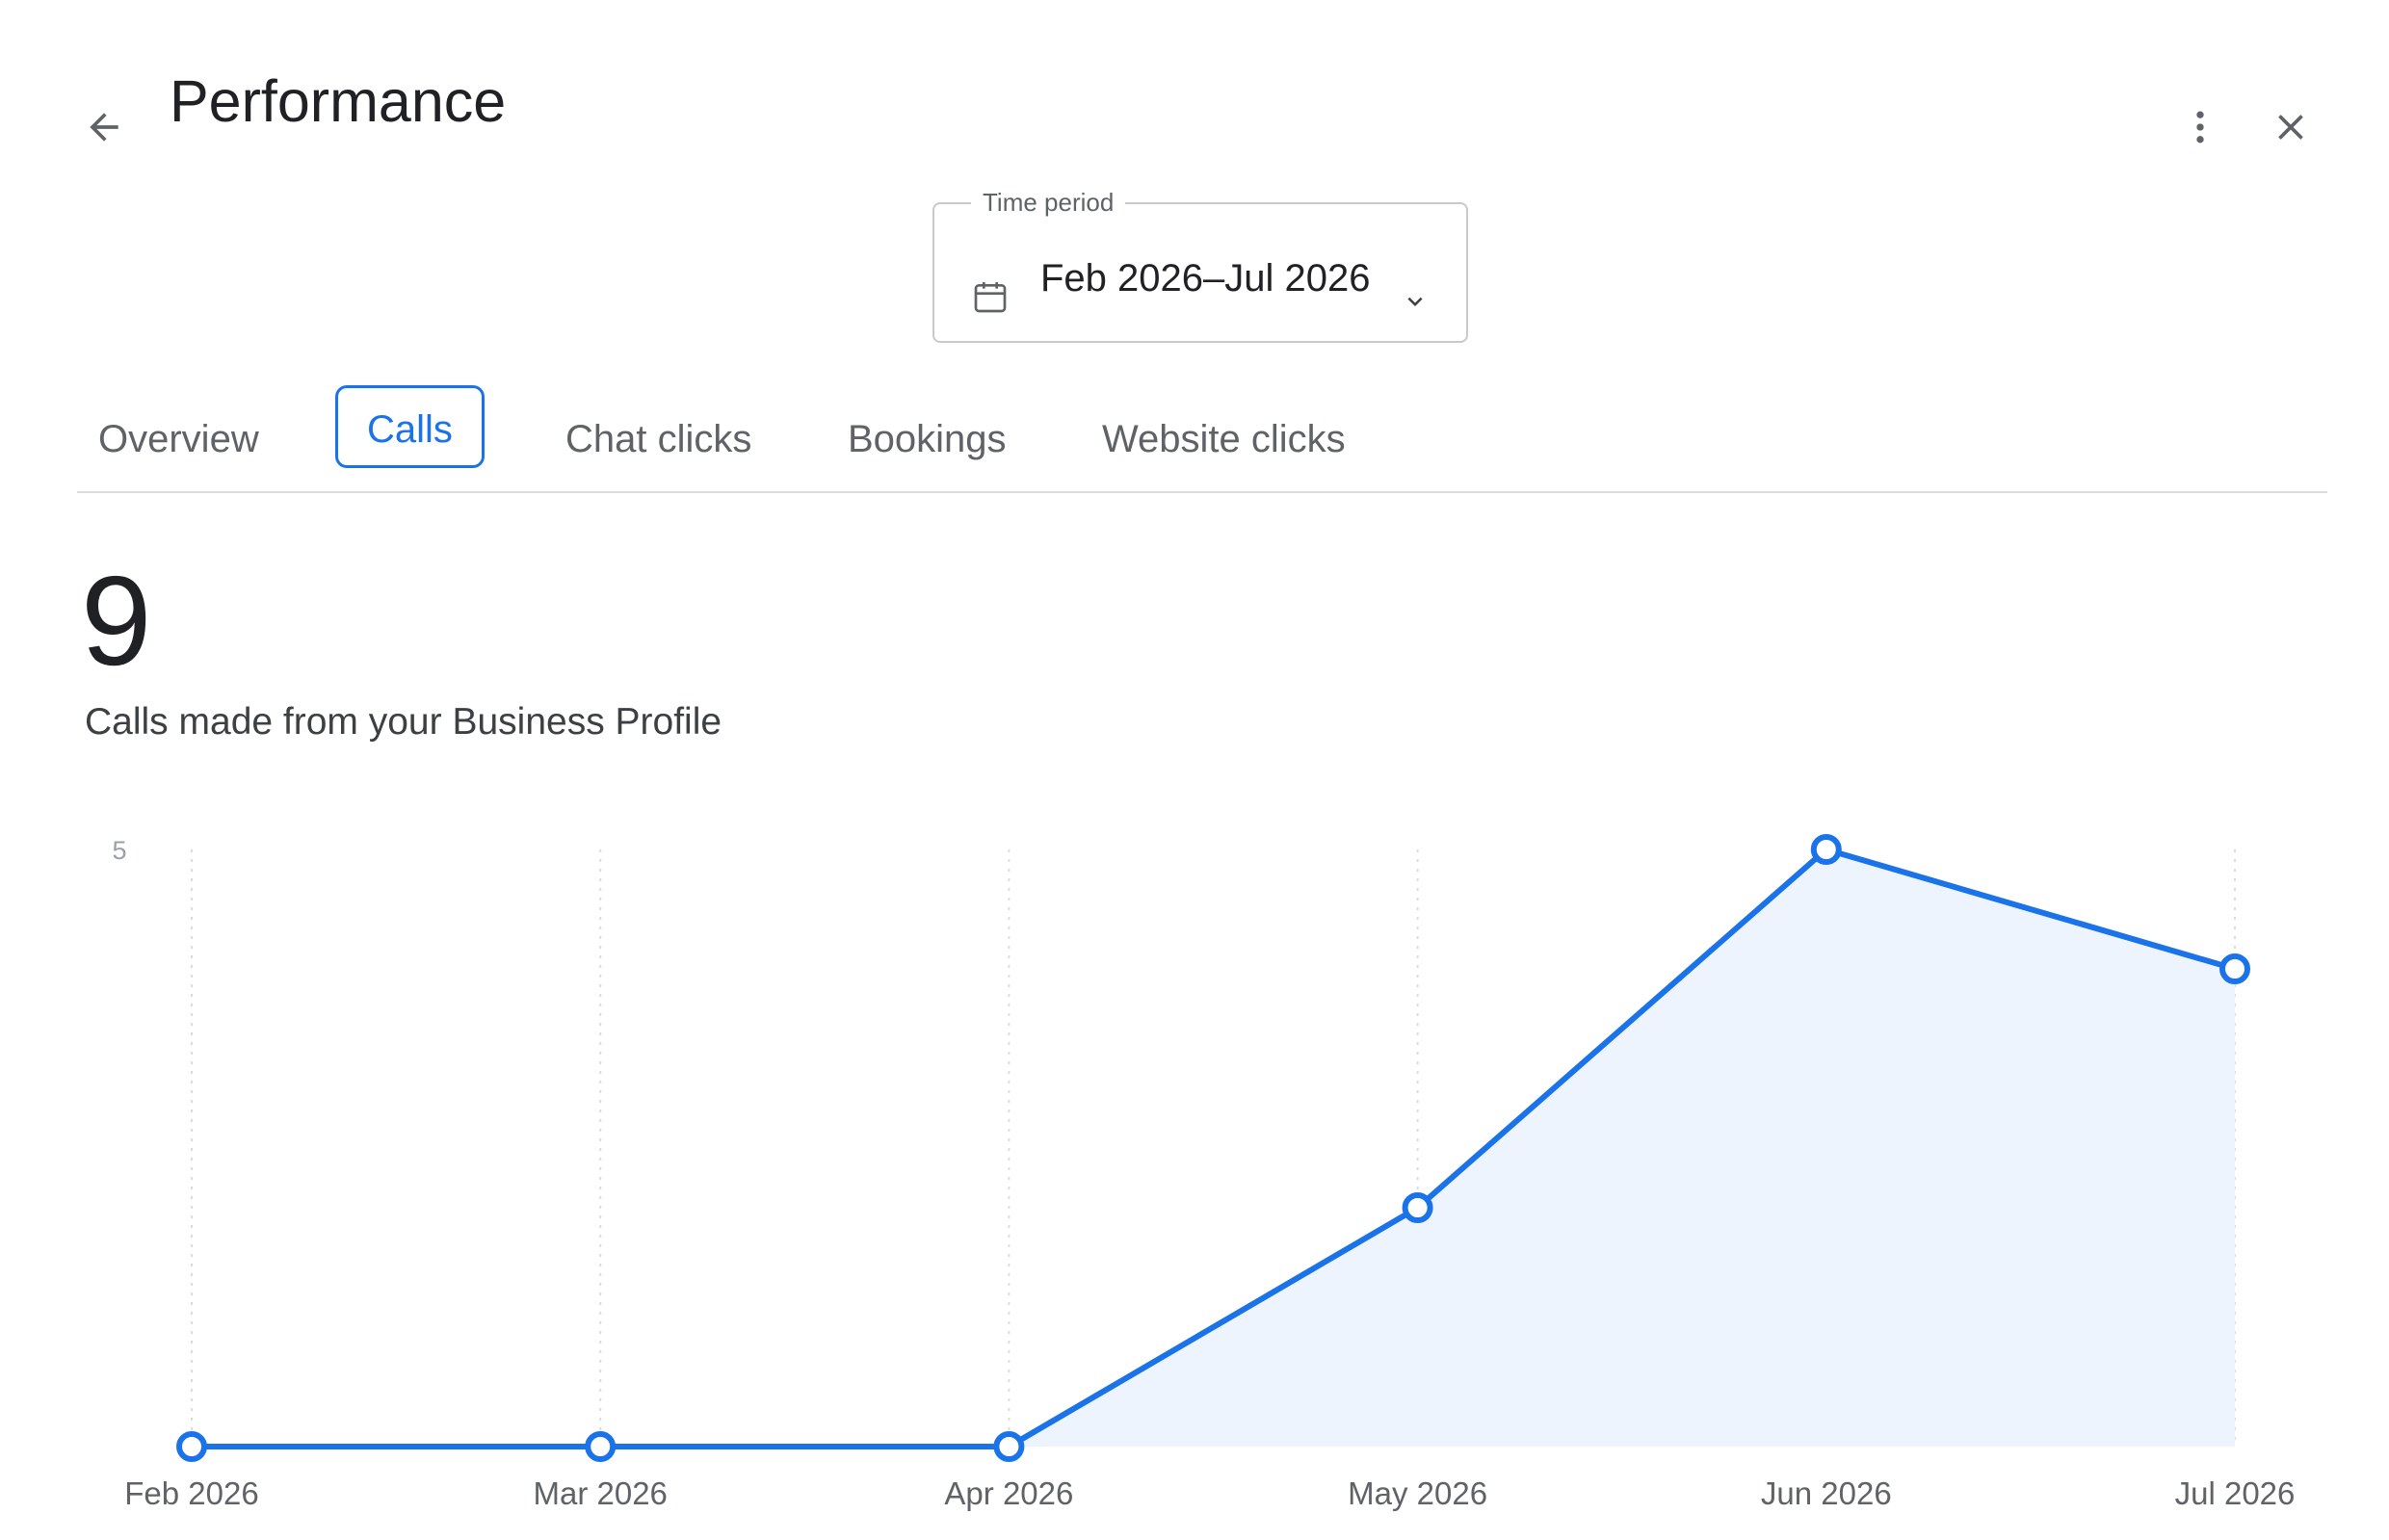  Describe the element at coordinates (403, 722) in the screenshot. I see `total-calls-description: Calls made from your Business Profile` at that location.